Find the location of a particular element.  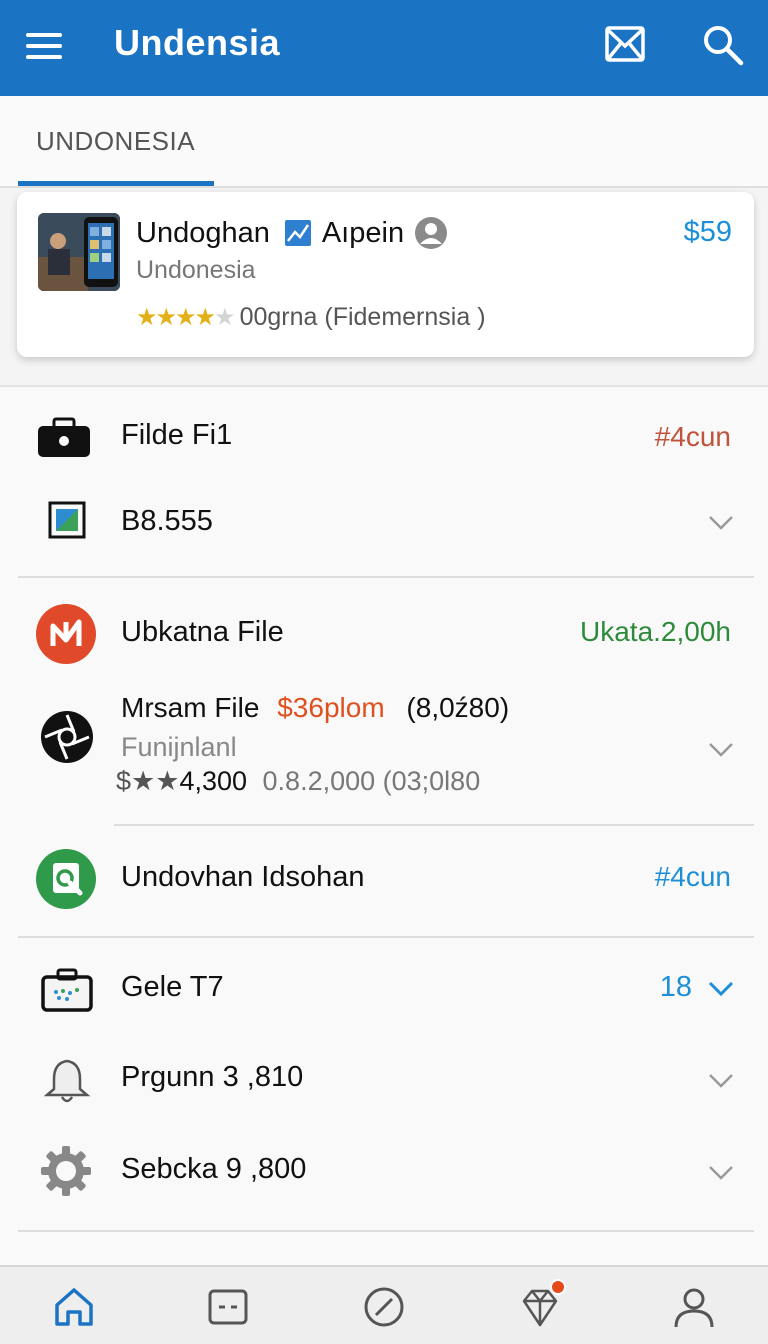

app-rating: ★★★★★ 00grna (Fidemernsia ) is located at coordinates (311, 317).